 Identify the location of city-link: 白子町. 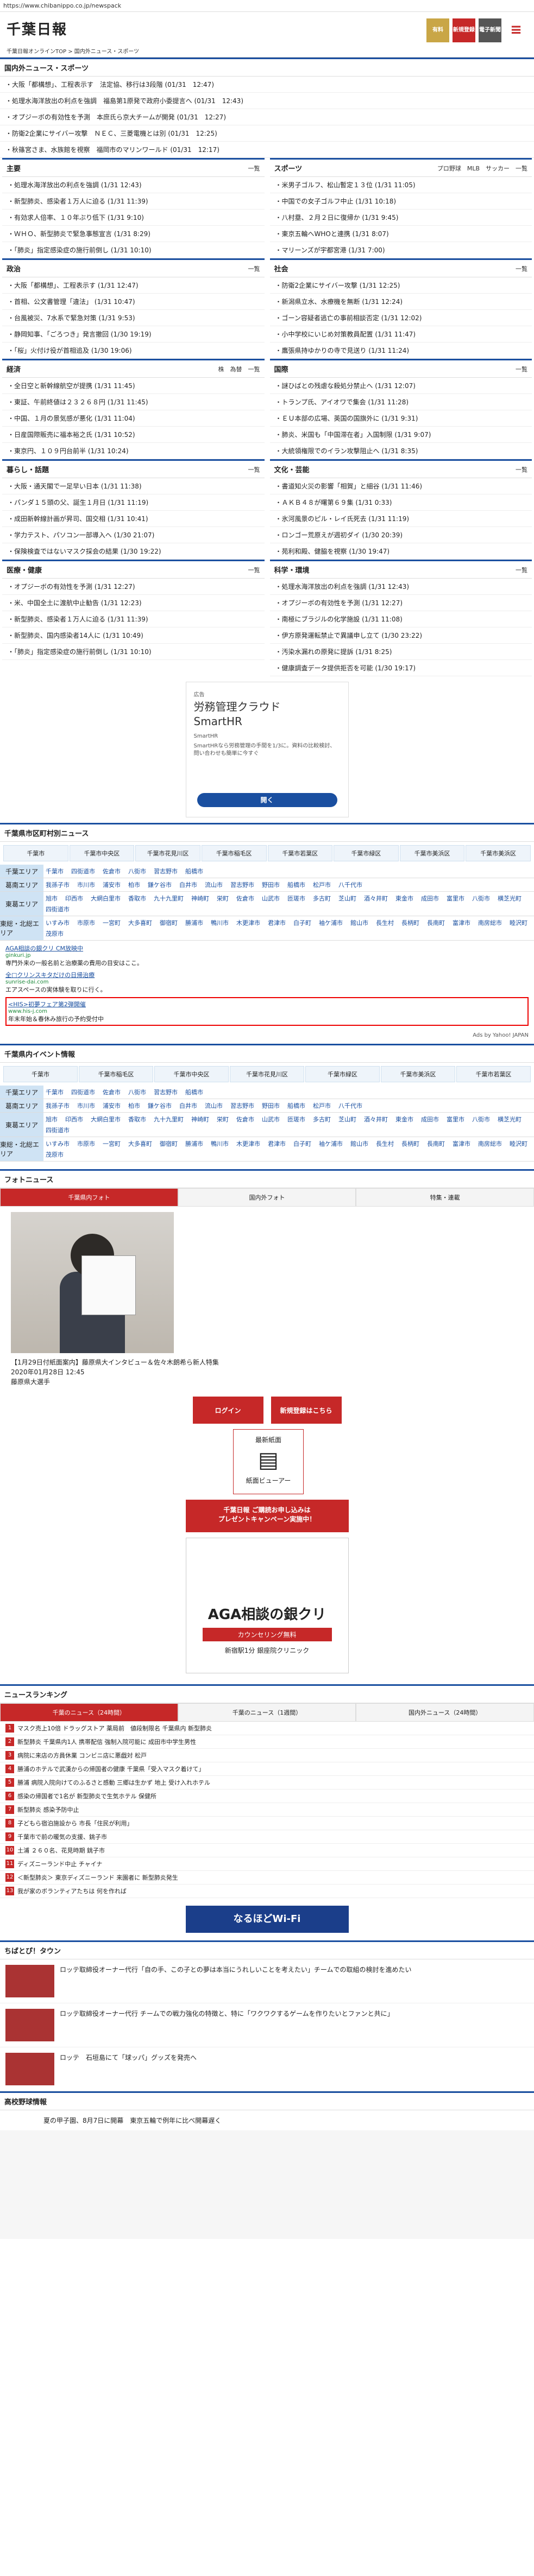
(302, 923).